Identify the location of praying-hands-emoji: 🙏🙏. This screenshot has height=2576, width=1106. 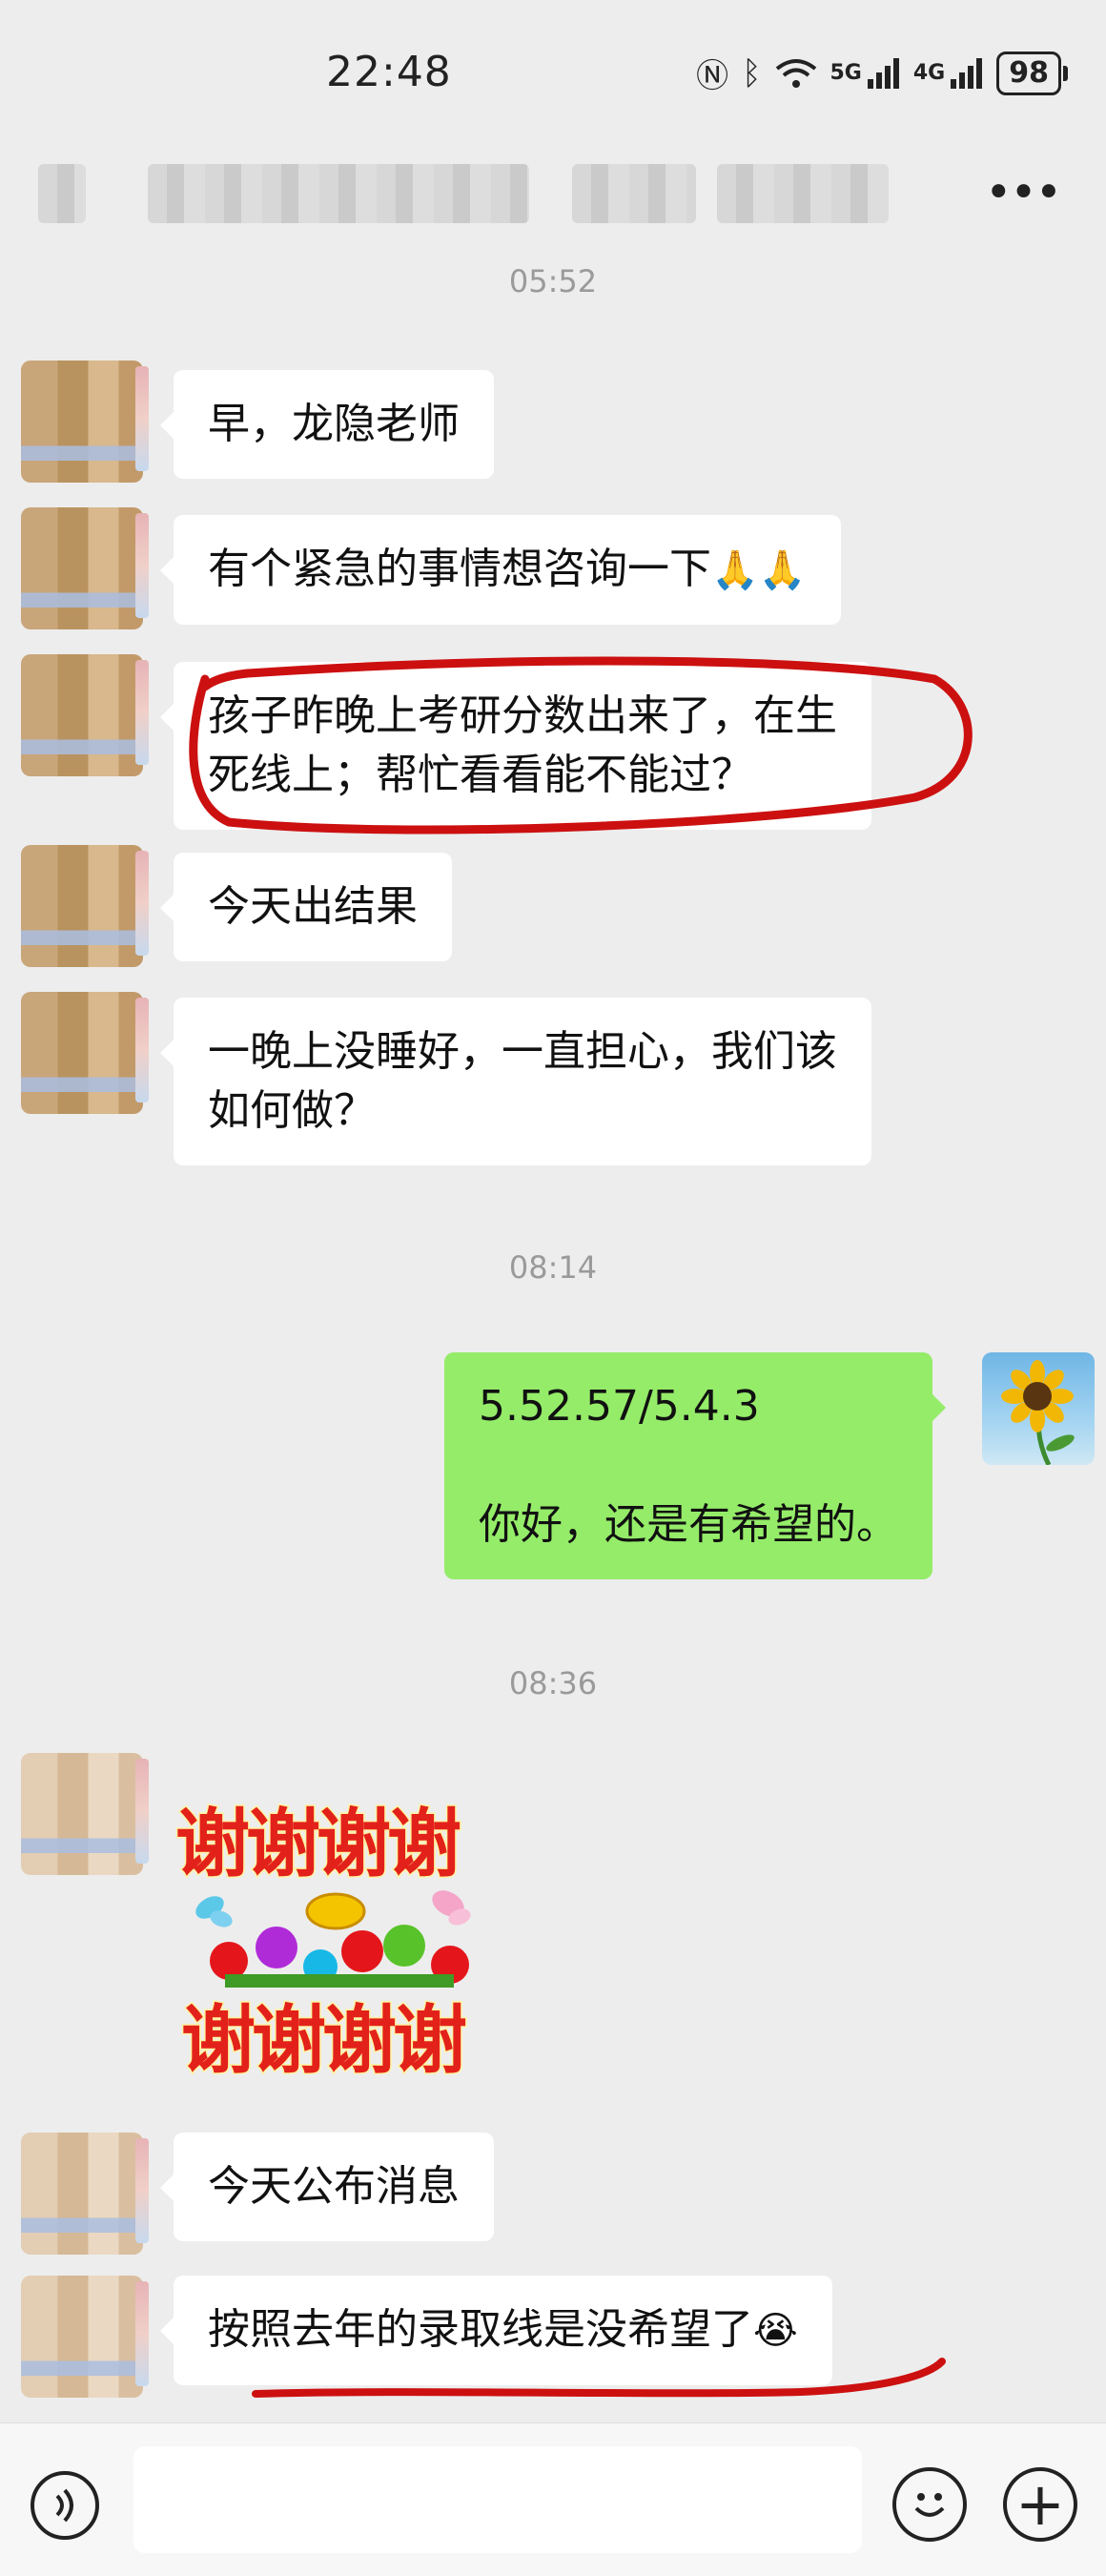
(759, 570).